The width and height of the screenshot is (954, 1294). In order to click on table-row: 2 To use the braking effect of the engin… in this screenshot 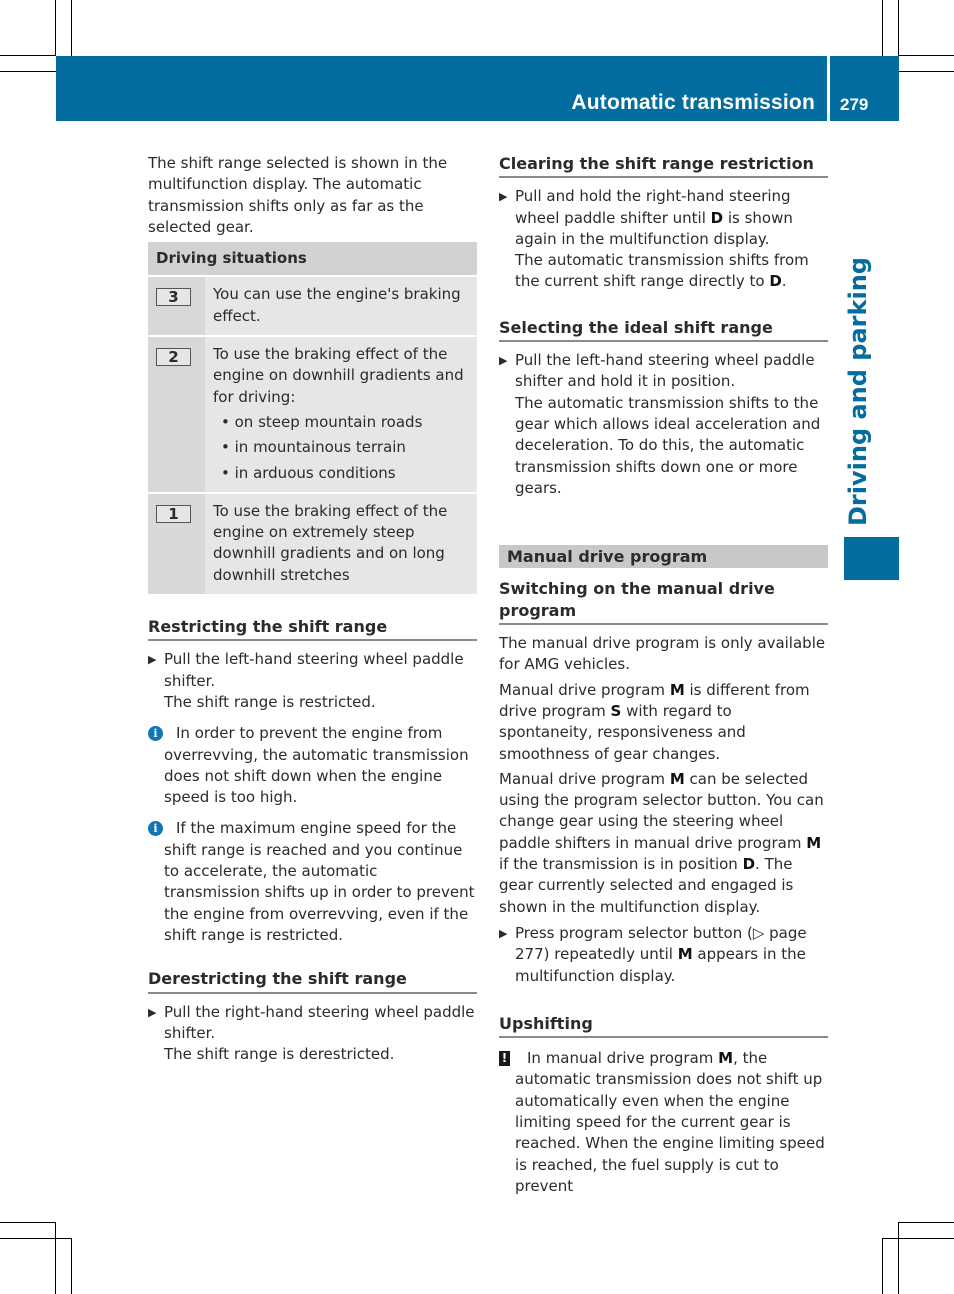, I will do `click(312, 414)`.